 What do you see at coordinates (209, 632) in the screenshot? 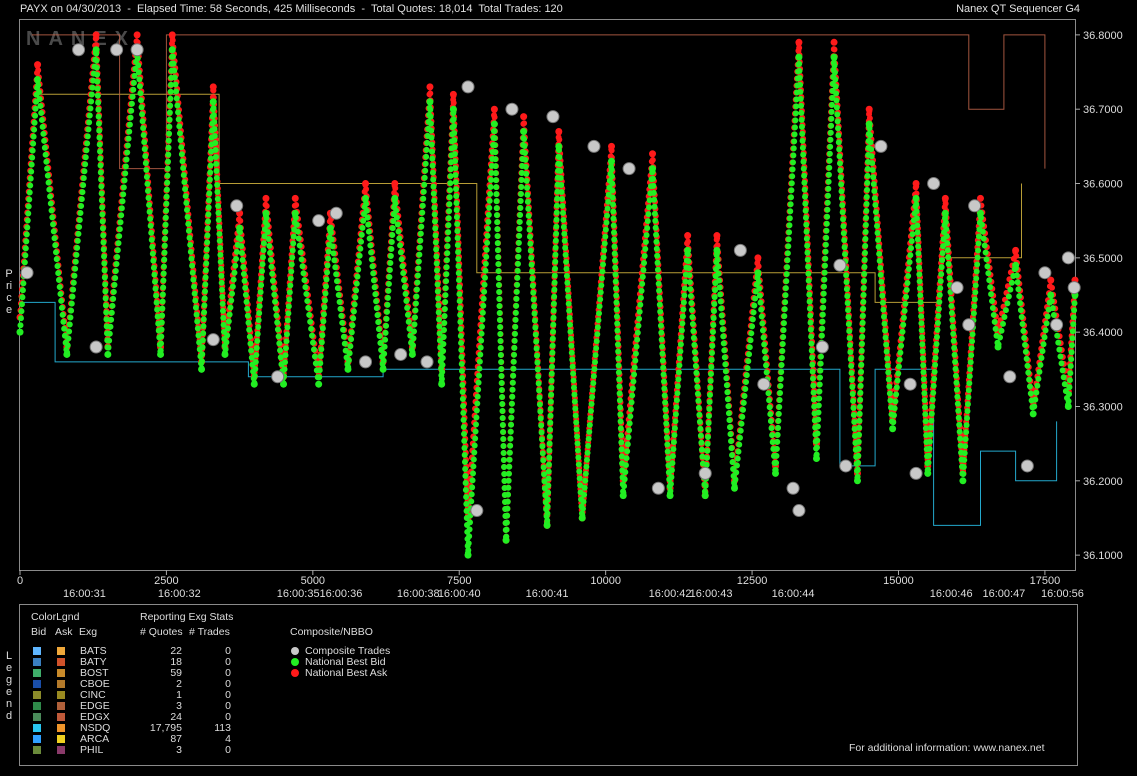
I see `trades-col-header: # Trades` at bounding box center [209, 632].